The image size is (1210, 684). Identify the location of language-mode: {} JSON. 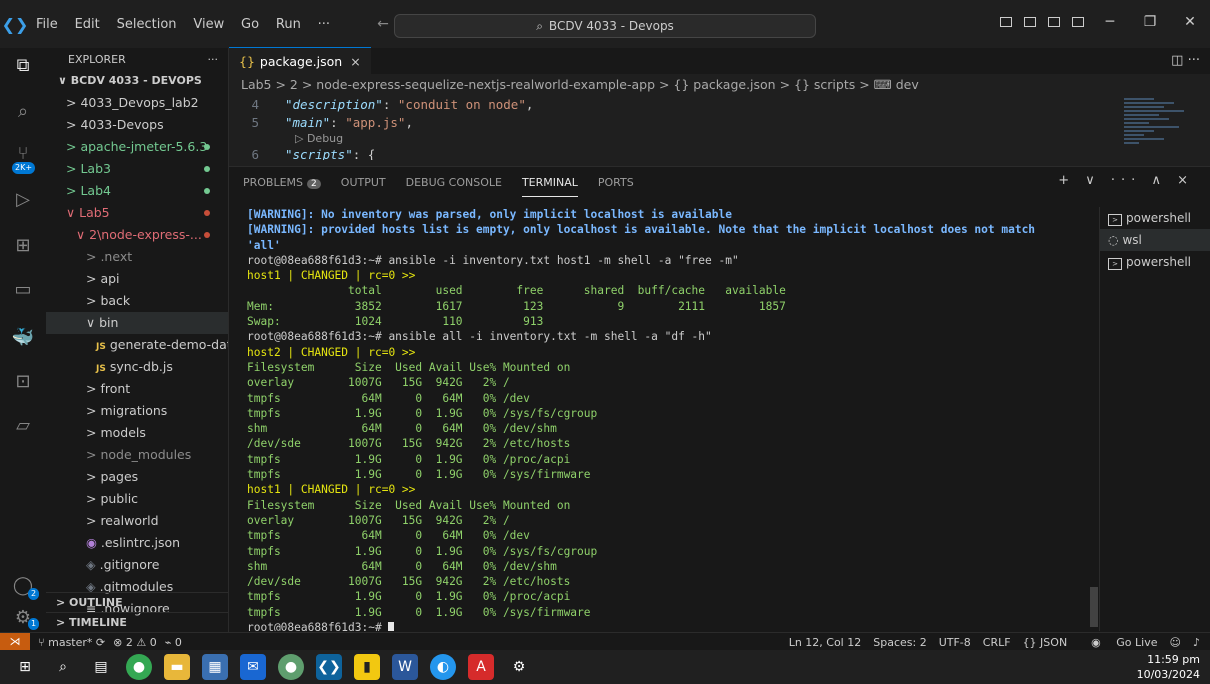
(1045, 642).